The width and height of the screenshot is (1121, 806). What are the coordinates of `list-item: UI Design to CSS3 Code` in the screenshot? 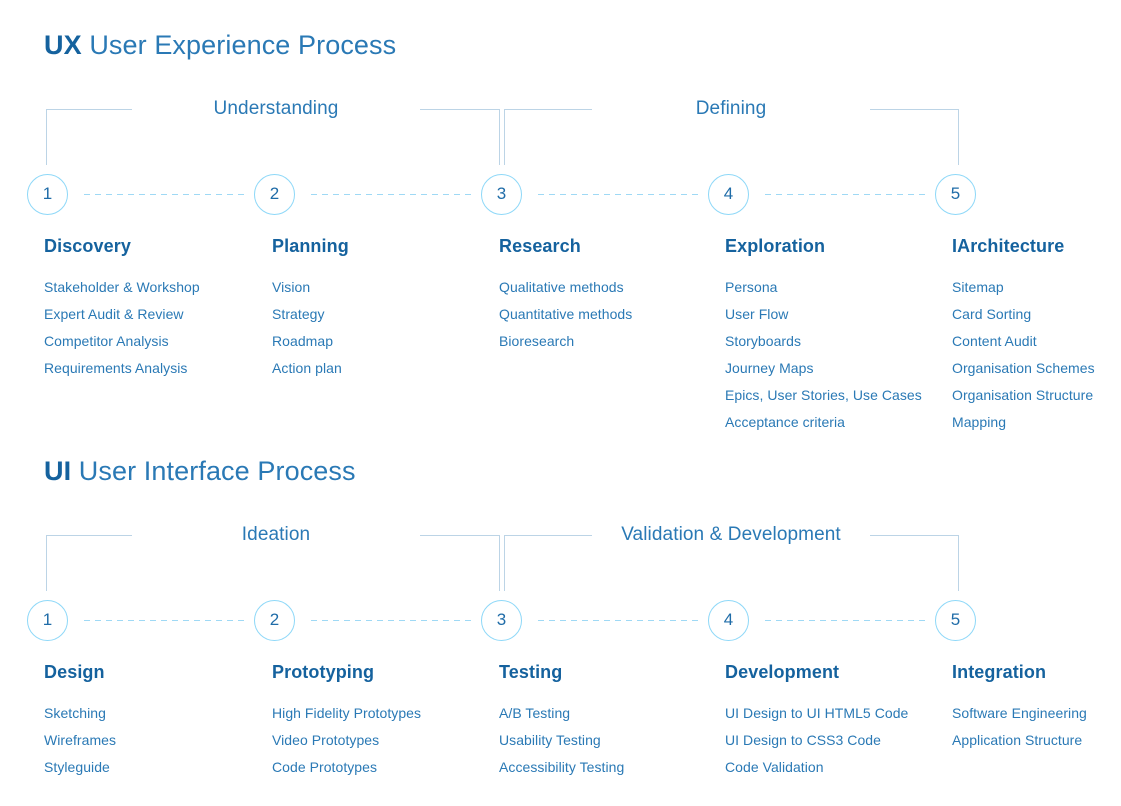 It's located at (803, 740).